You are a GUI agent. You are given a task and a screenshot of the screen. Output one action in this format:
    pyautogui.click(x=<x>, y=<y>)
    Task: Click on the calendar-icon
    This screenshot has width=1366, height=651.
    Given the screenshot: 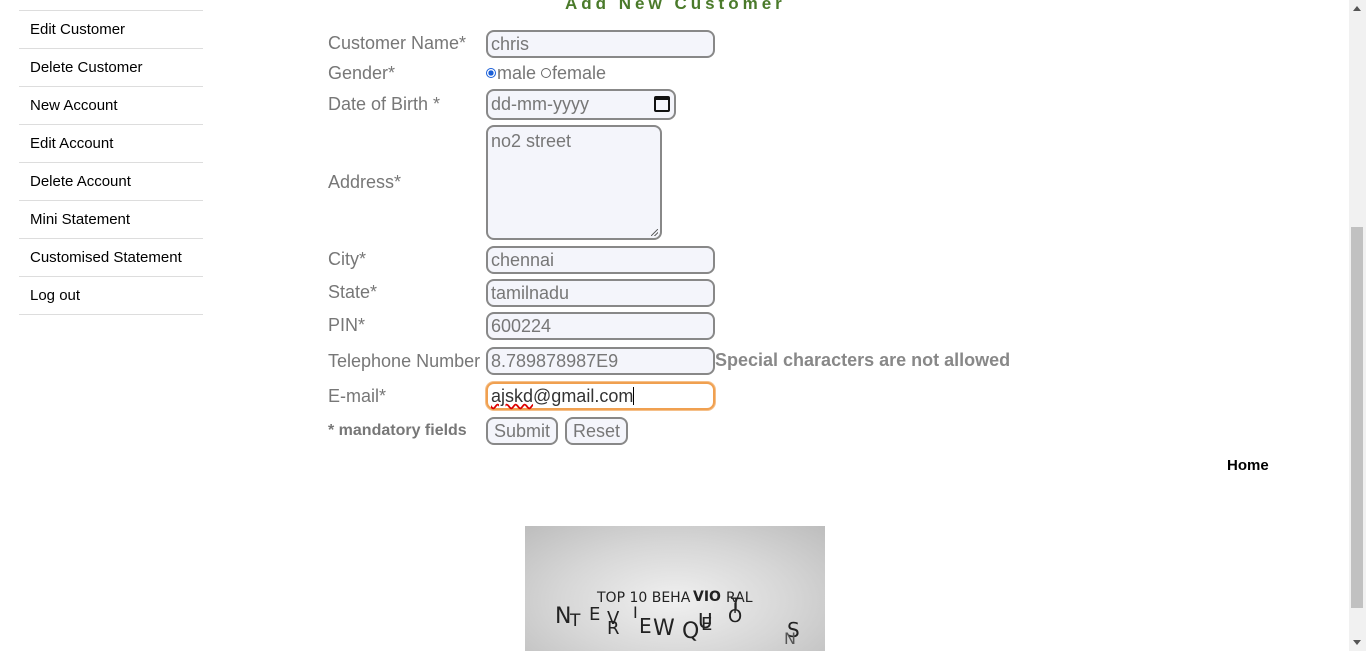 What is the action you would take?
    pyautogui.click(x=662, y=104)
    